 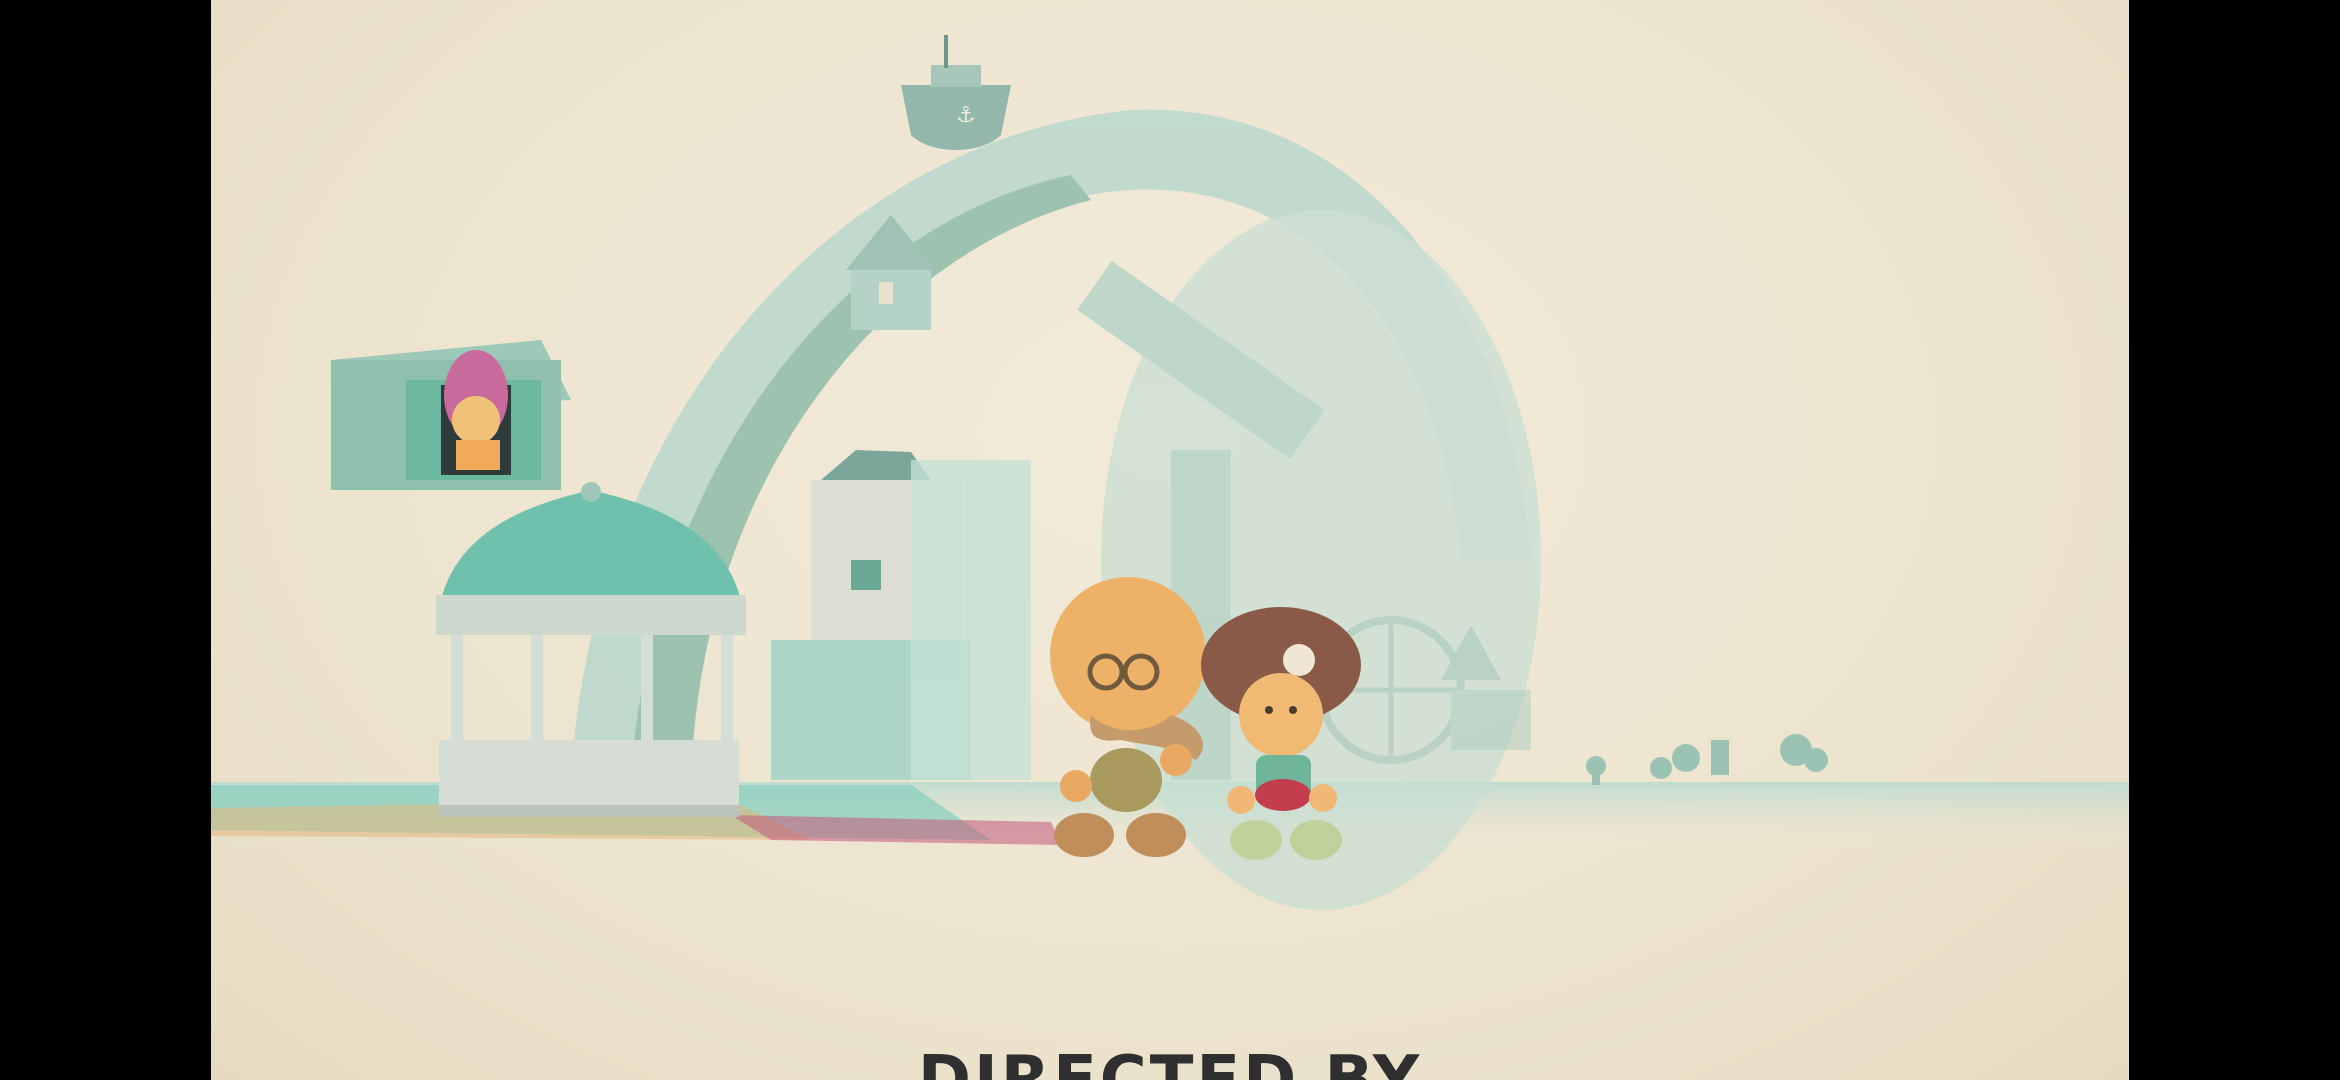 What do you see at coordinates (1707, 759) in the screenshot?
I see `distant-figures` at bounding box center [1707, 759].